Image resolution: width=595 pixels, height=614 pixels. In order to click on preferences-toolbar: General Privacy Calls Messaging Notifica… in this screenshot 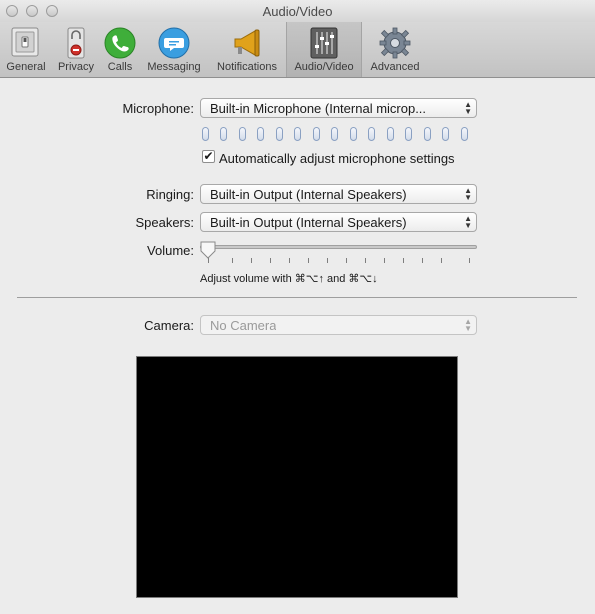, I will do `click(297, 50)`.